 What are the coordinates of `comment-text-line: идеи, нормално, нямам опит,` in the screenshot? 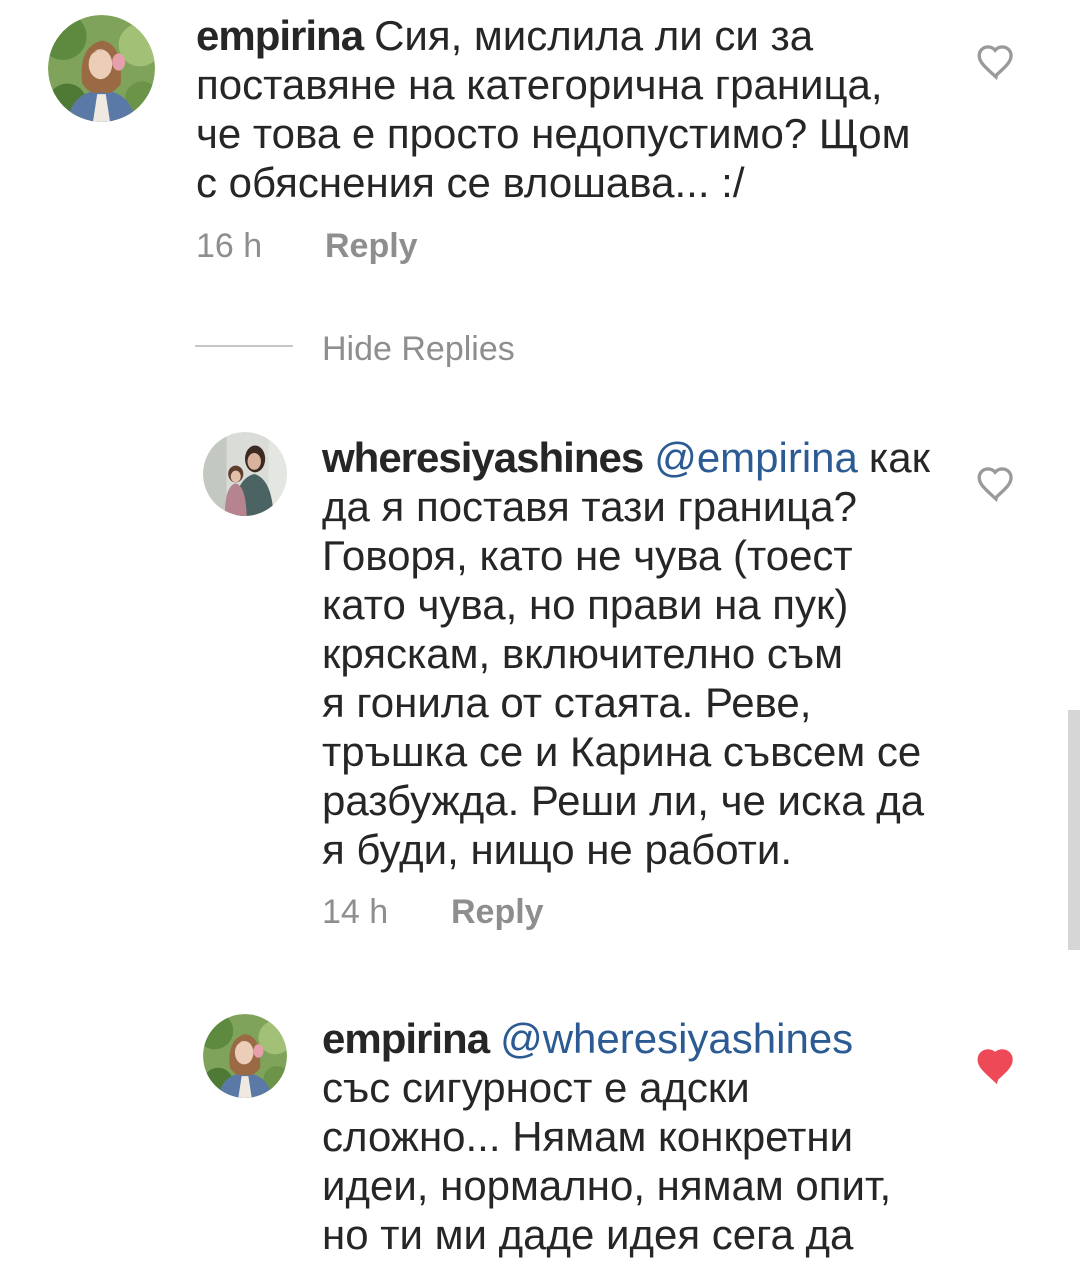 It's located at (607, 1185).